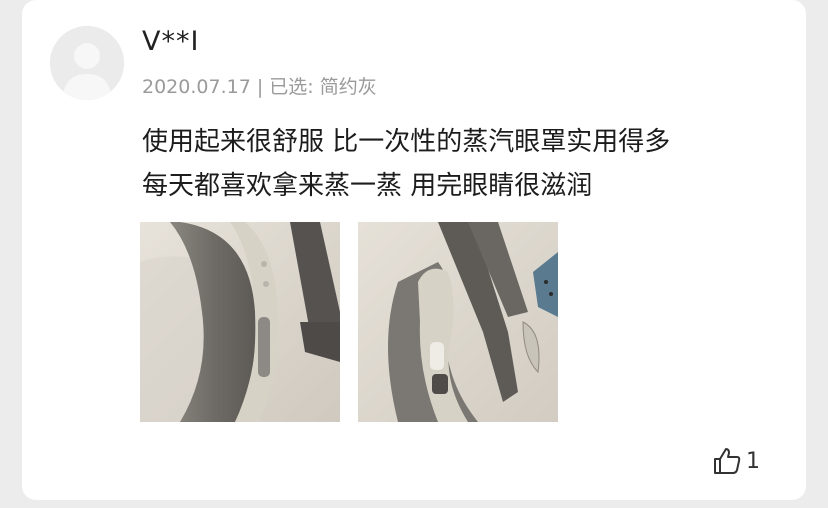 This screenshot has width=828, height=508. I want to click on review-text-line: 使用起来很舒服 比一次性的蒸汽眼罩实用得多, so click(406, 142).